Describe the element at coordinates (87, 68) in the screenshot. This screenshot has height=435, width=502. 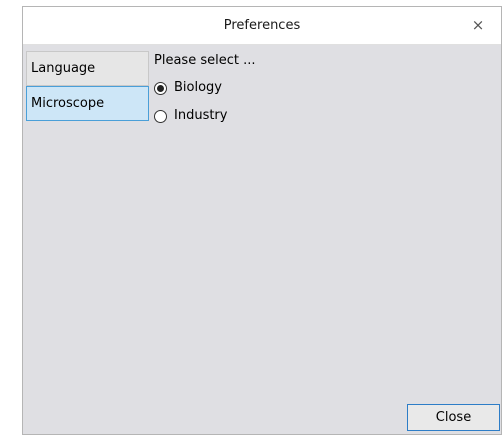
I see `tab-language: Language` at that location.